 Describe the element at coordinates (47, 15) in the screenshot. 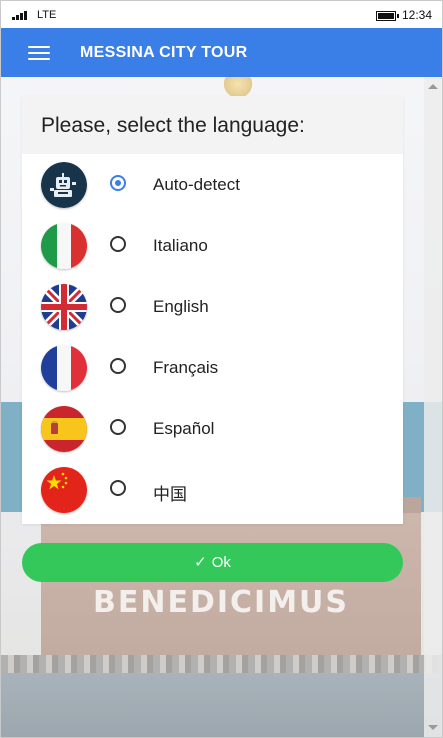

I see `network-type: LTE` at that location.